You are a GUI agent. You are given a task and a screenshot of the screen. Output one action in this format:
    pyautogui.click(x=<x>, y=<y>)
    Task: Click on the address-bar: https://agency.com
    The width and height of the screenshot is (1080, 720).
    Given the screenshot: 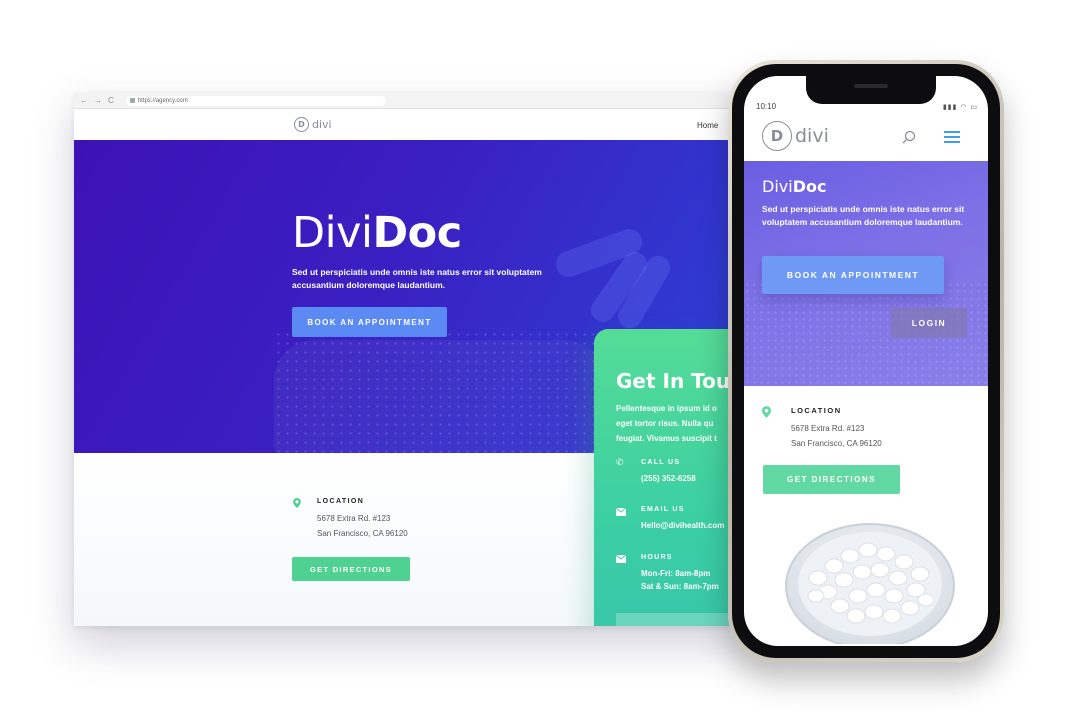 What is the action you would take?
    pyautogui.click(x=255, y=100)
    